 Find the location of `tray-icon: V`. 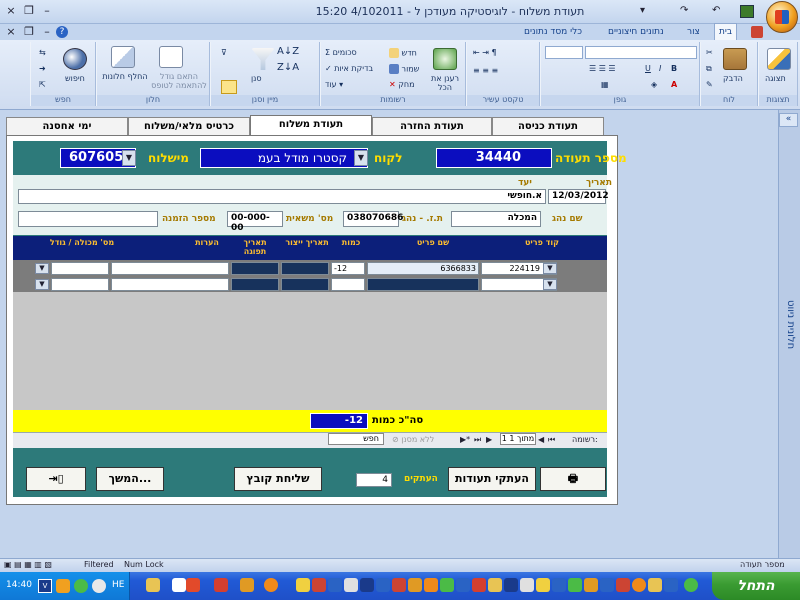

tray-icon: V is located at coordinates (45, 586).